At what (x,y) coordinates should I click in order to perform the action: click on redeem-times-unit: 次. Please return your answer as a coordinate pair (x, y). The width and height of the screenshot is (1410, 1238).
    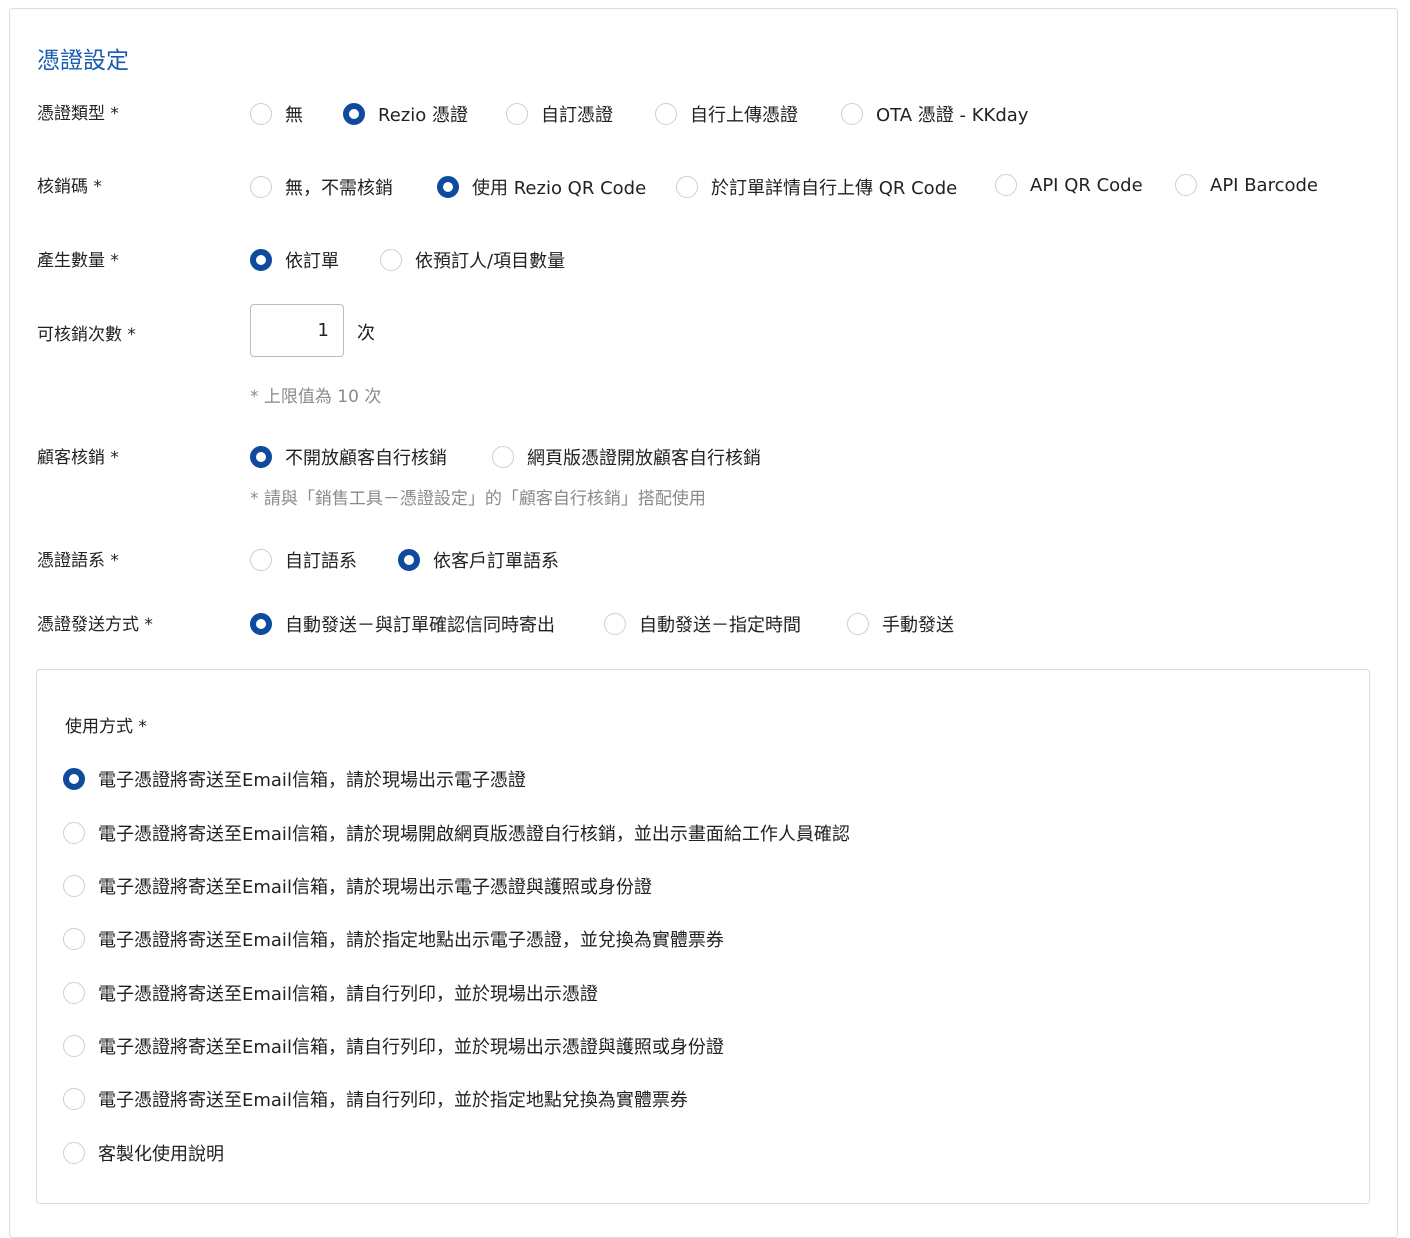
    Looking at the image, I should click on (366, 333).